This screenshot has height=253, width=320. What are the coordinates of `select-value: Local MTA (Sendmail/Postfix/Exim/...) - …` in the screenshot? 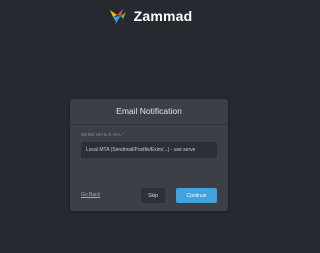 It's located at (141, 150).